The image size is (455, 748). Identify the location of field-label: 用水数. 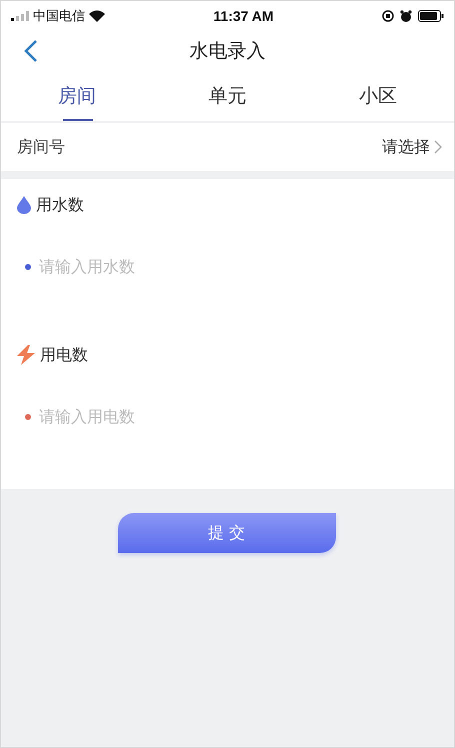
(60, 205).